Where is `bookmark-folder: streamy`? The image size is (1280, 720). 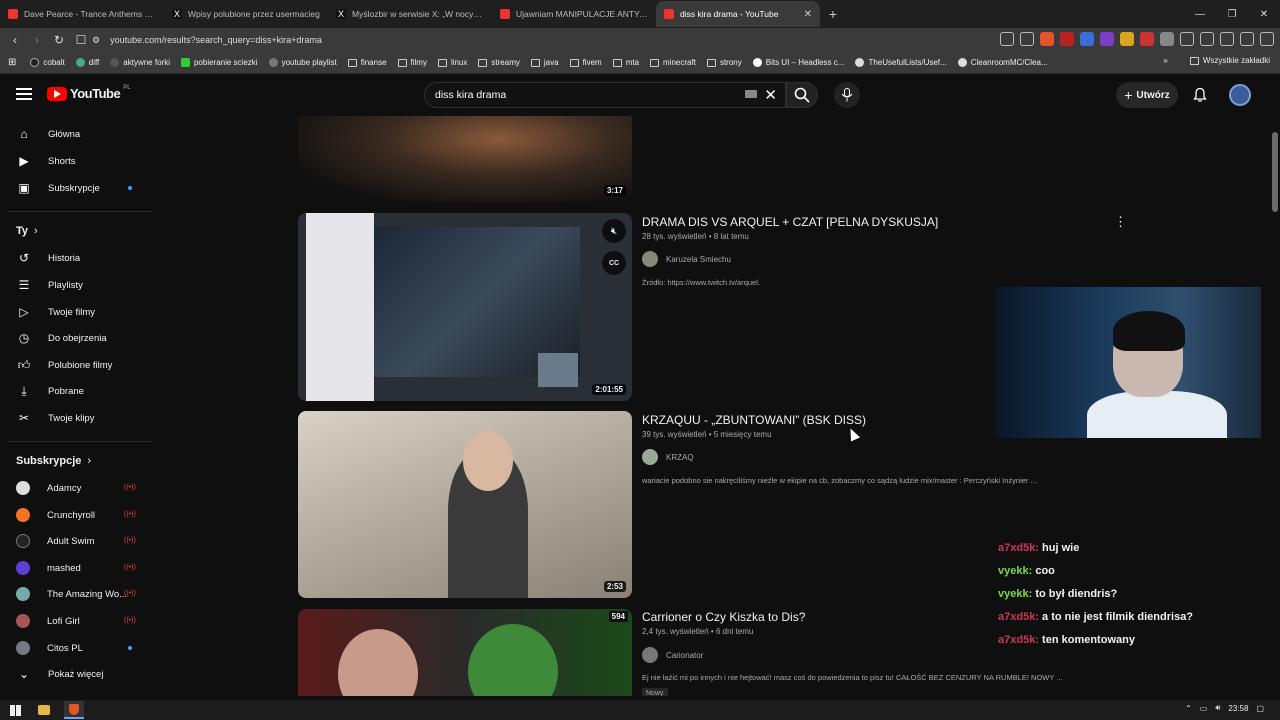
bookmark-folder: streamy is located at coordinates (499, 62).